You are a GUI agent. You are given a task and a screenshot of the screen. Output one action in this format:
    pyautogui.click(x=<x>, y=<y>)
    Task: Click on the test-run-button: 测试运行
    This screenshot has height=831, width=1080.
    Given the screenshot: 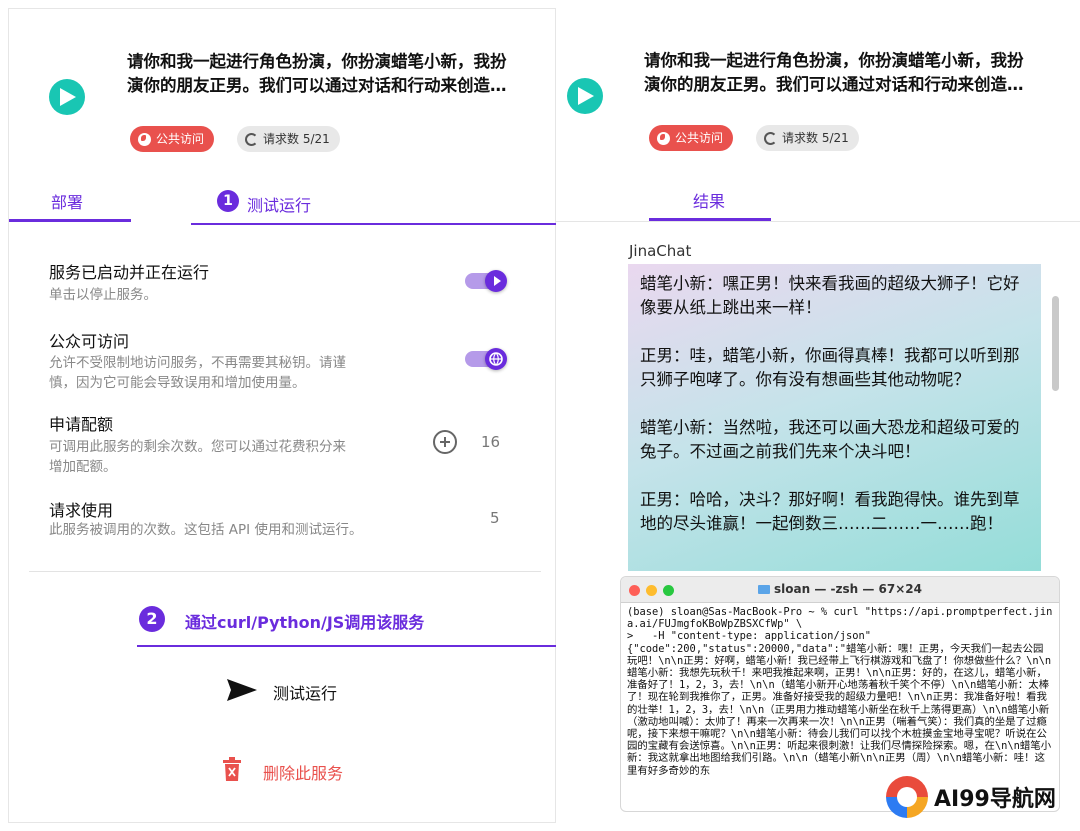 What is the action you would take?
    pyautogui.click(x=305, y=692)
    